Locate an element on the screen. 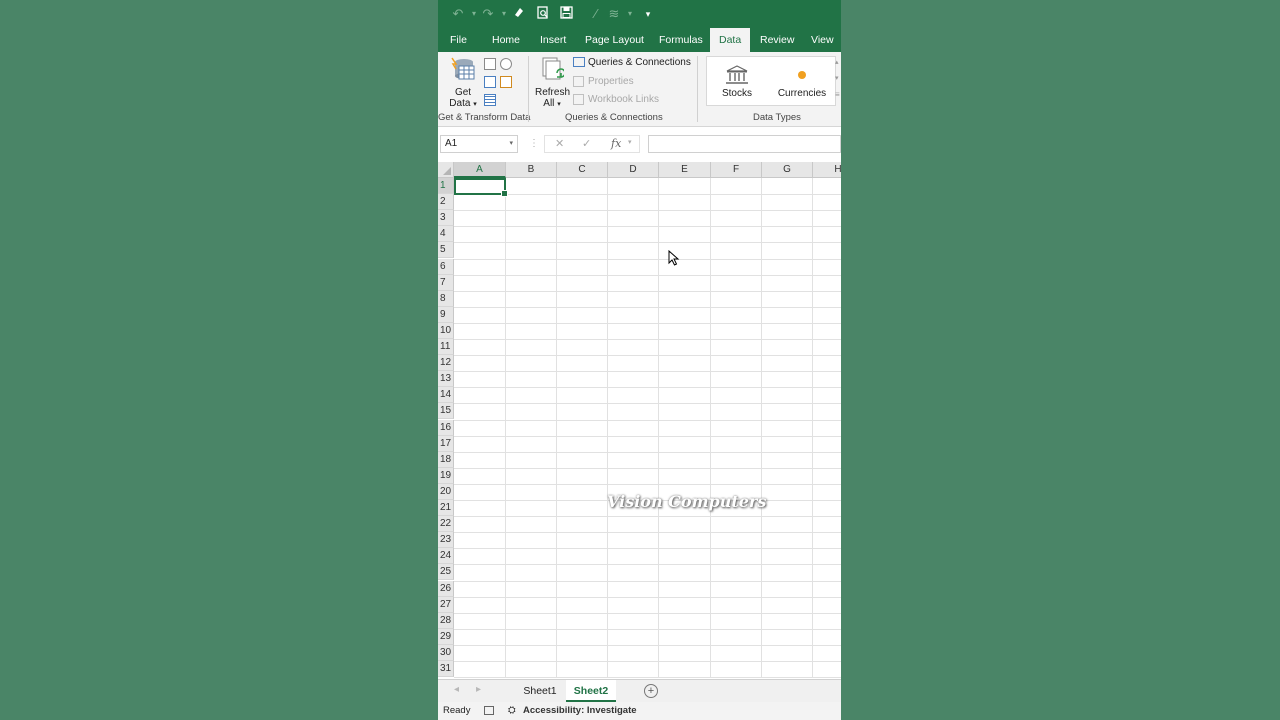 Image resolution: width=1280 pixels, height=720 pixels. gallery-scroll-up-icon: ▴ is located at coordinates (837, 62).